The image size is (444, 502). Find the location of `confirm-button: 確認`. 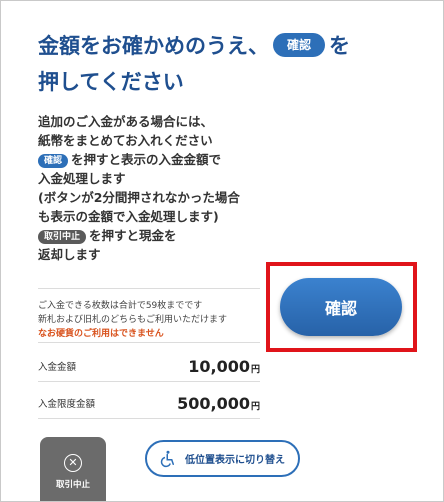

confirm-button: 確認 is located at coordinates (341, 307).